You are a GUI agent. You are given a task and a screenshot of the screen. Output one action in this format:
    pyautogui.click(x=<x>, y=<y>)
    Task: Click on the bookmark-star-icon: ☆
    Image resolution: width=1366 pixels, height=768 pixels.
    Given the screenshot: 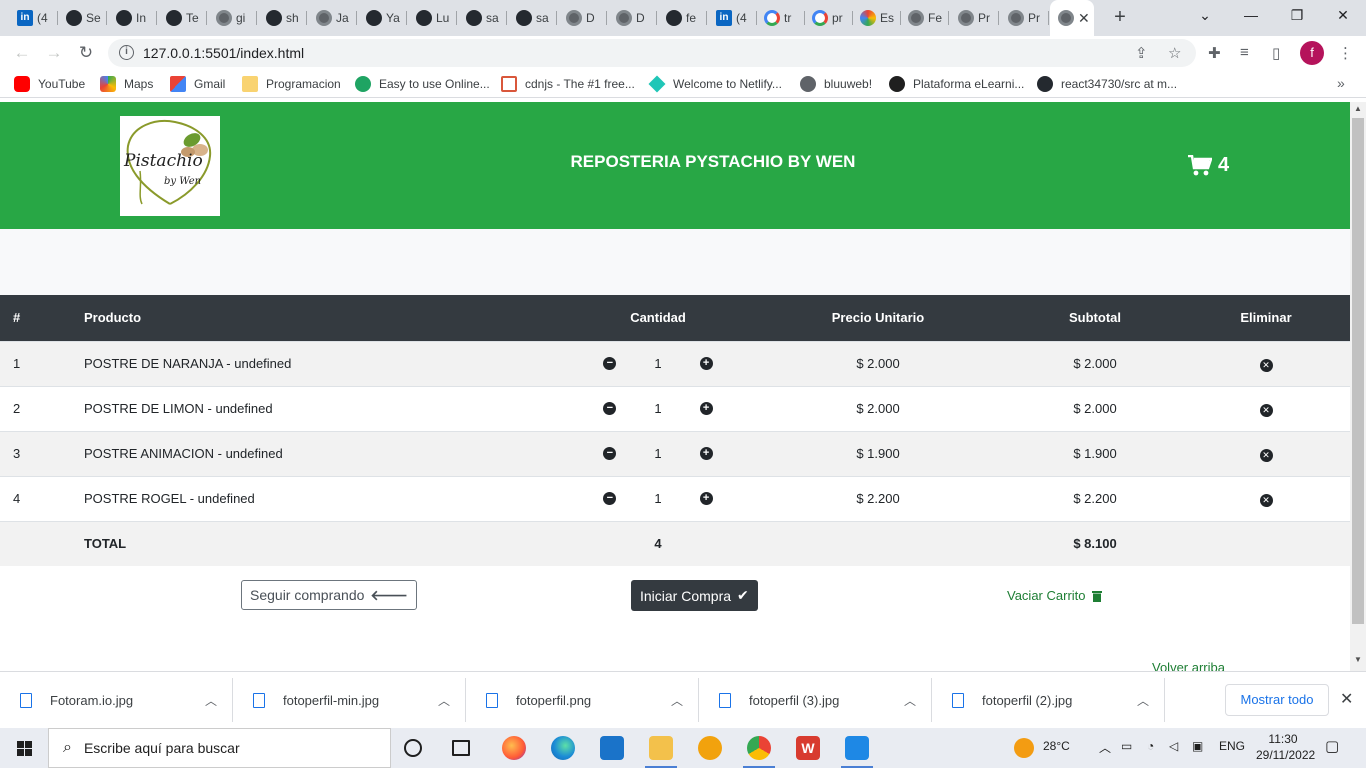 What is the action you would take?
    pyautogui.click(x=1174, y=53)
    